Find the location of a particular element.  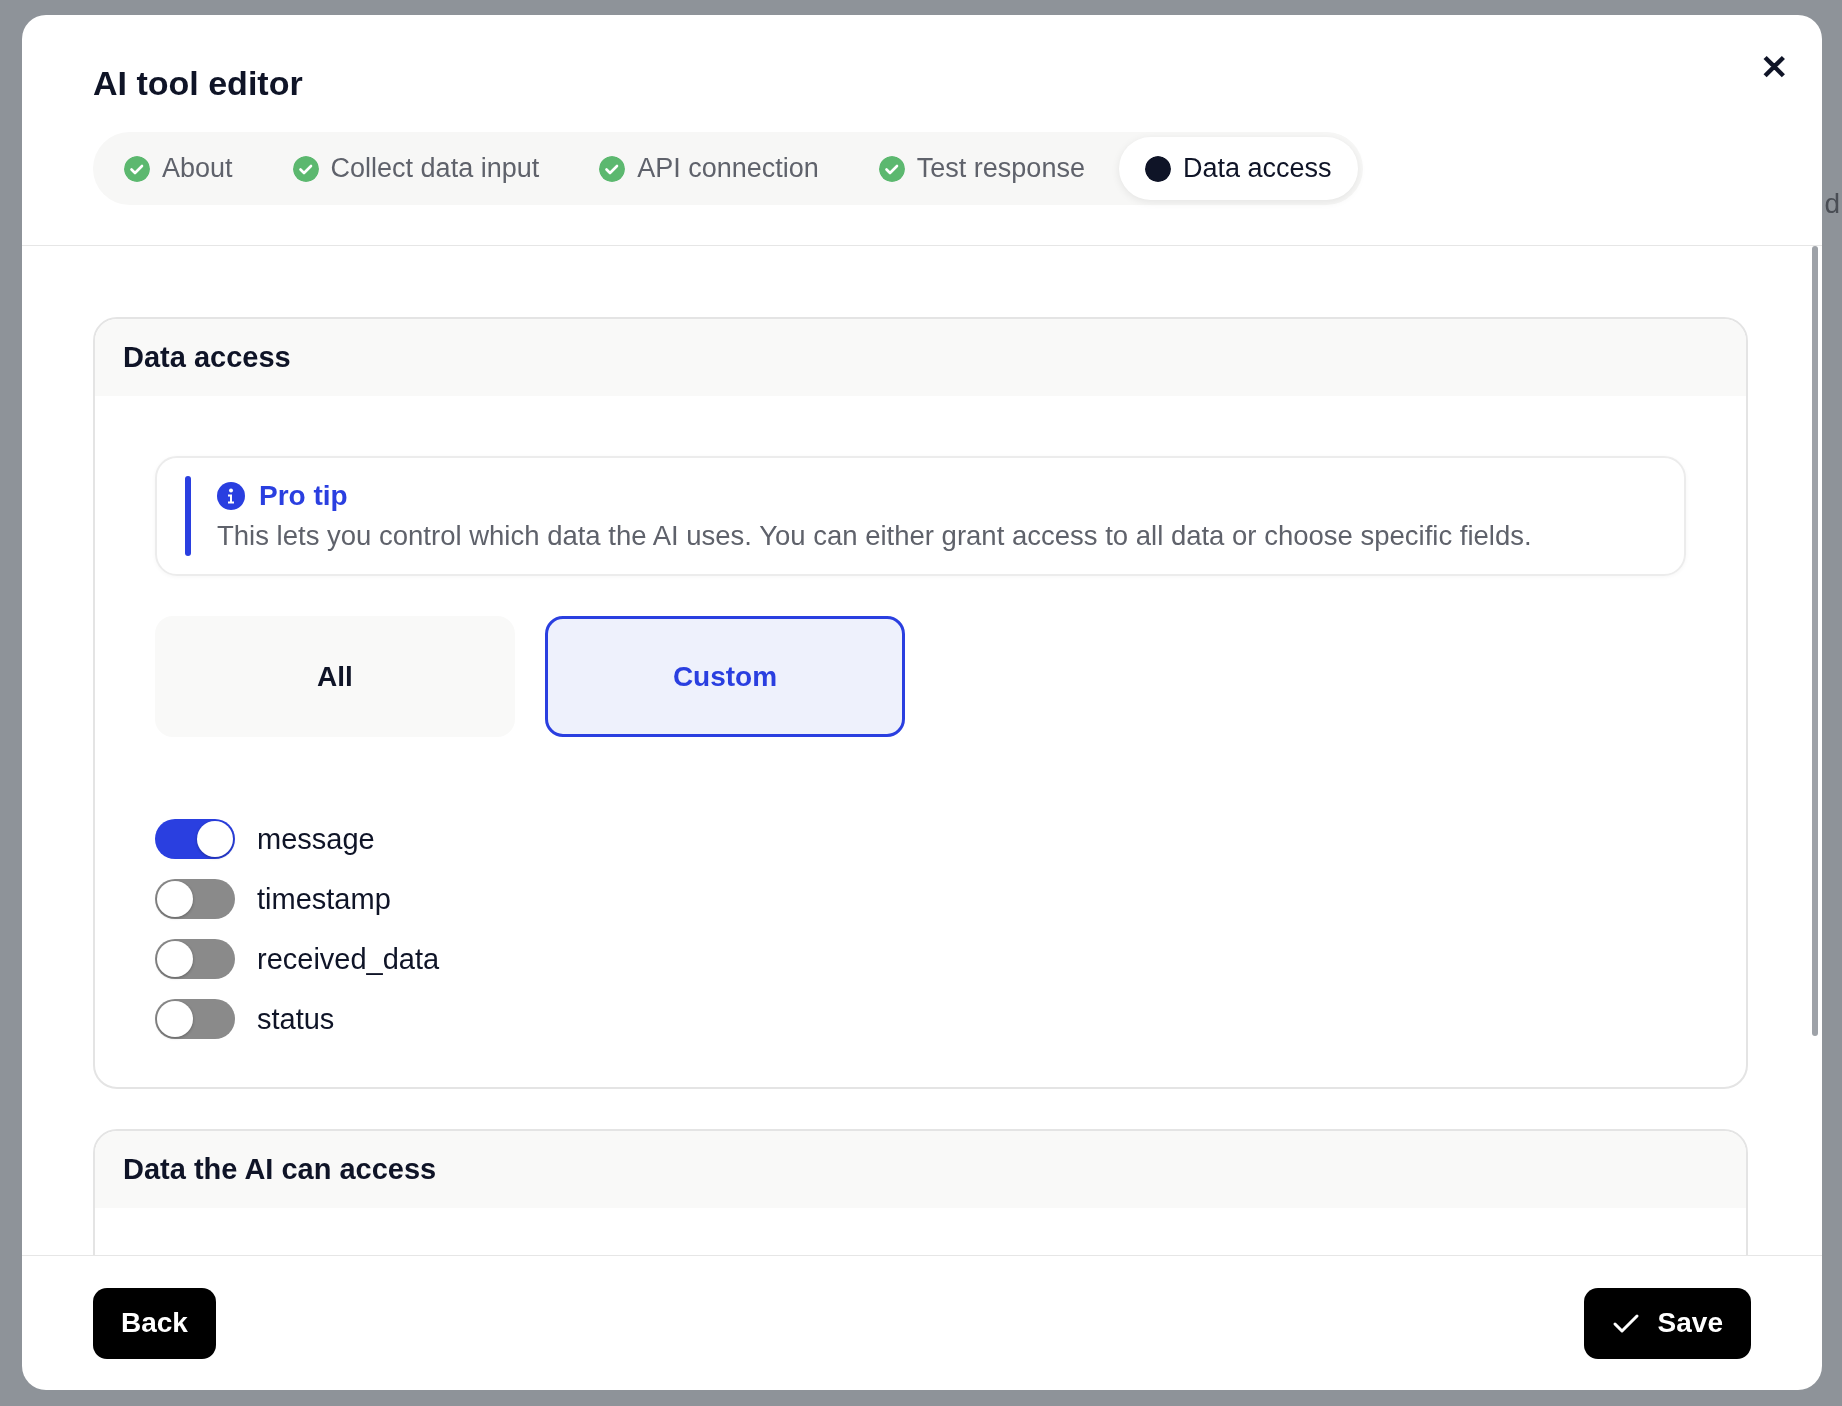

step-tab: Test response is located at coordinates (981, 168).